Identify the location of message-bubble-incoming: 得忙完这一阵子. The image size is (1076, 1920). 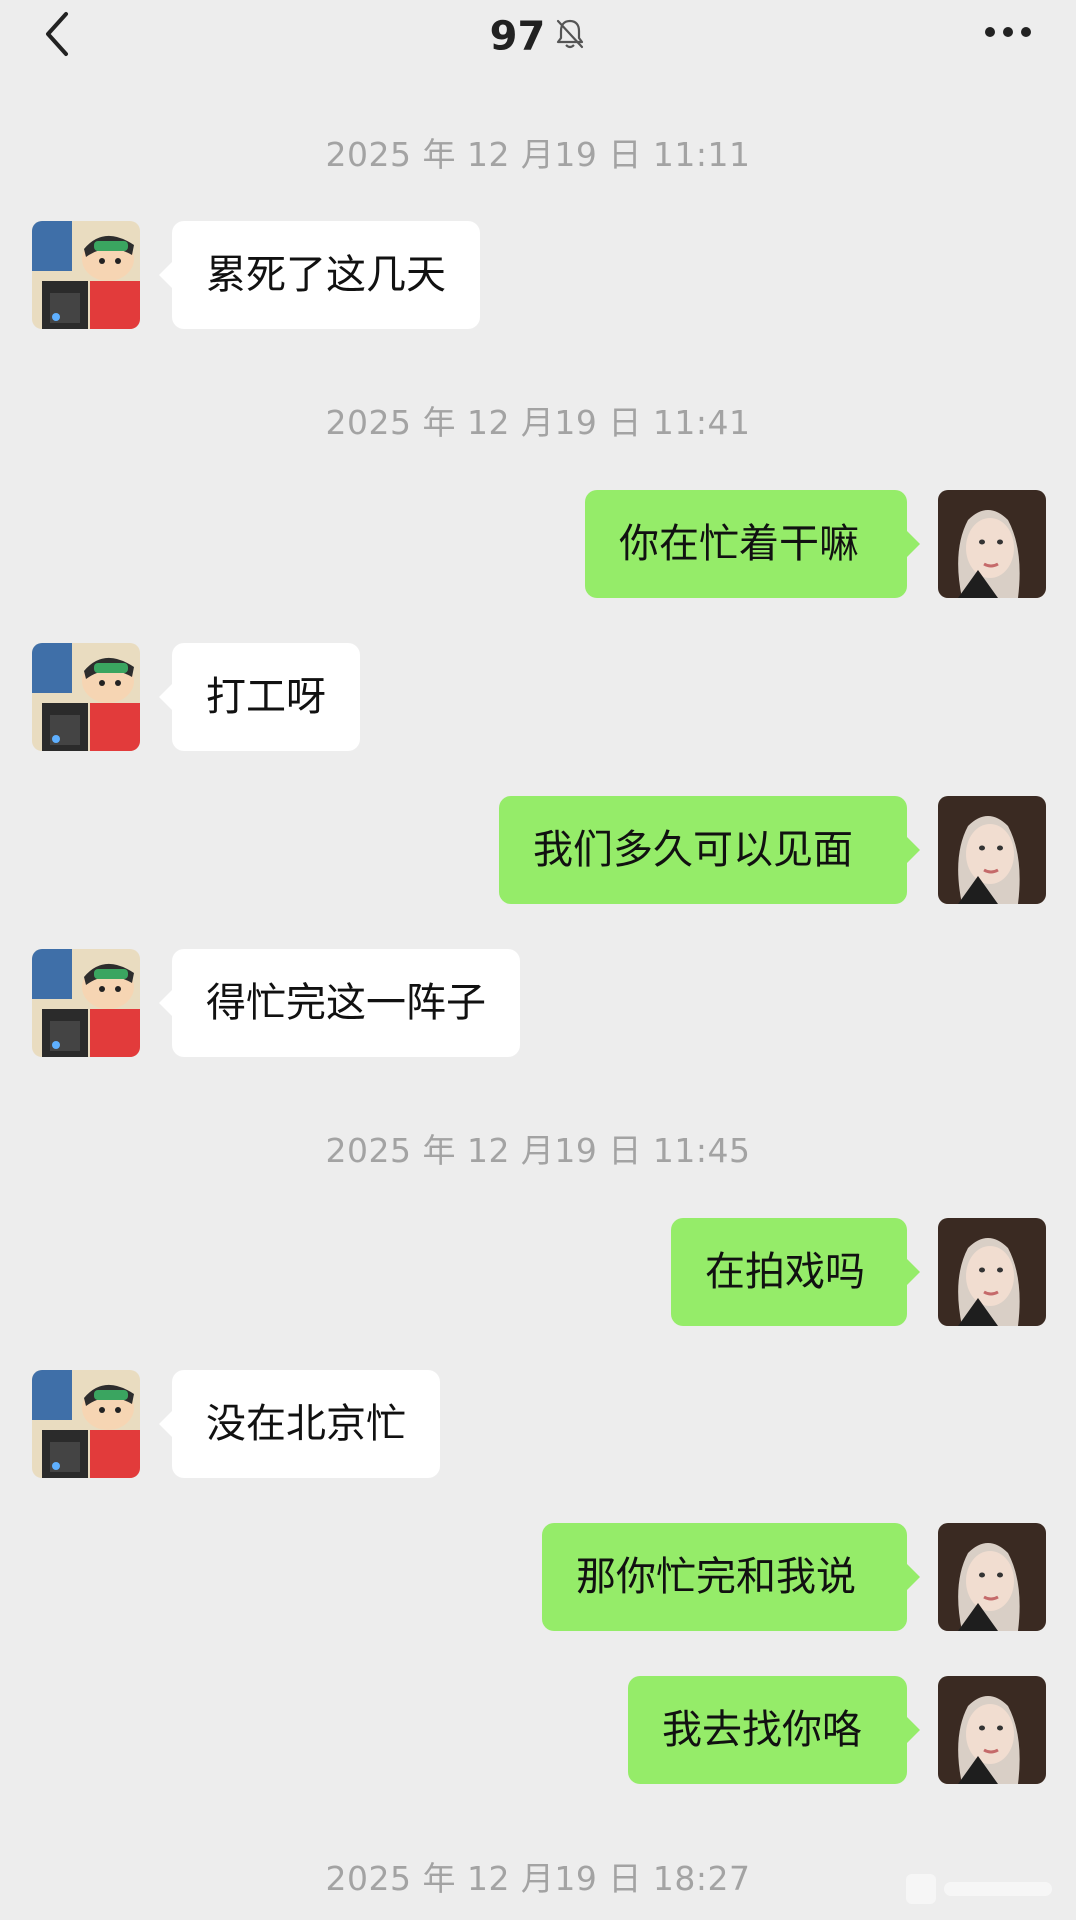
(339, 1003).